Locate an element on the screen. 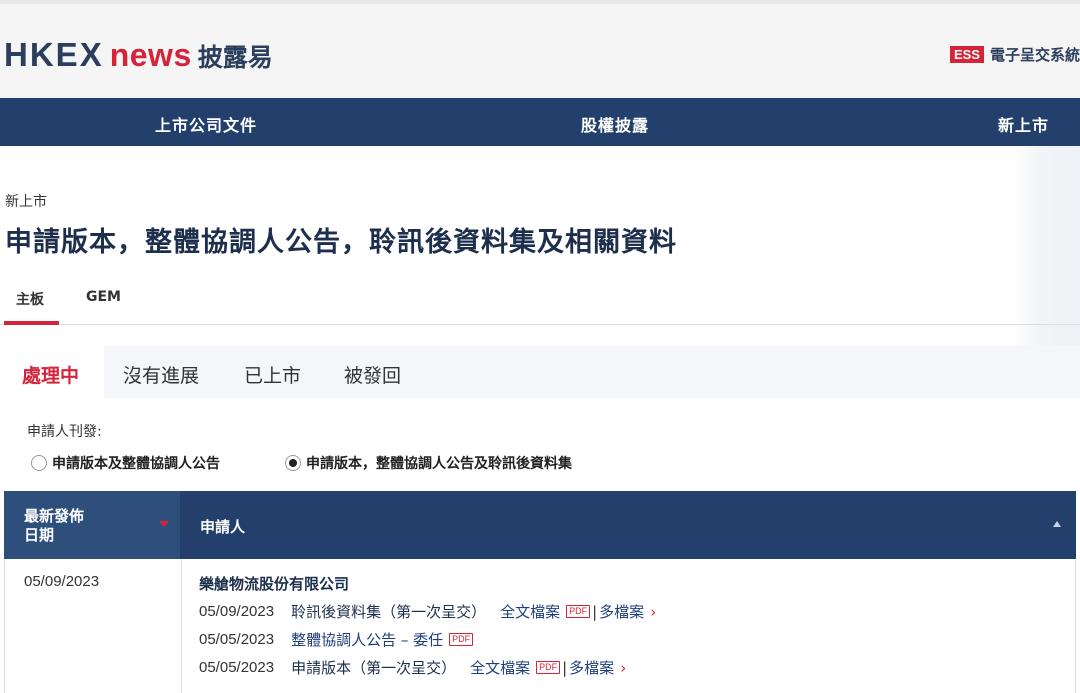 The height and width of the screenshot is (693, 1080). company-name: 樂艙物流股份有限公司 is located at coordinates (274, 584).